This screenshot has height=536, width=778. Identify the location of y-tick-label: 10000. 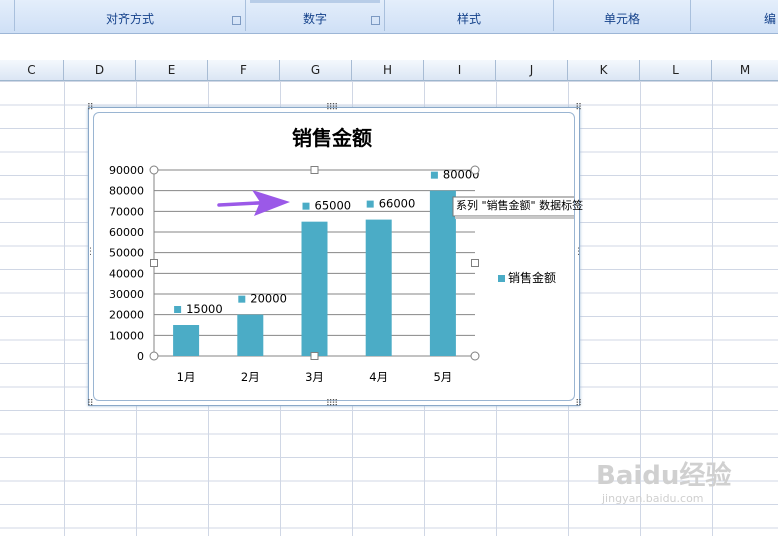
(126, 335).